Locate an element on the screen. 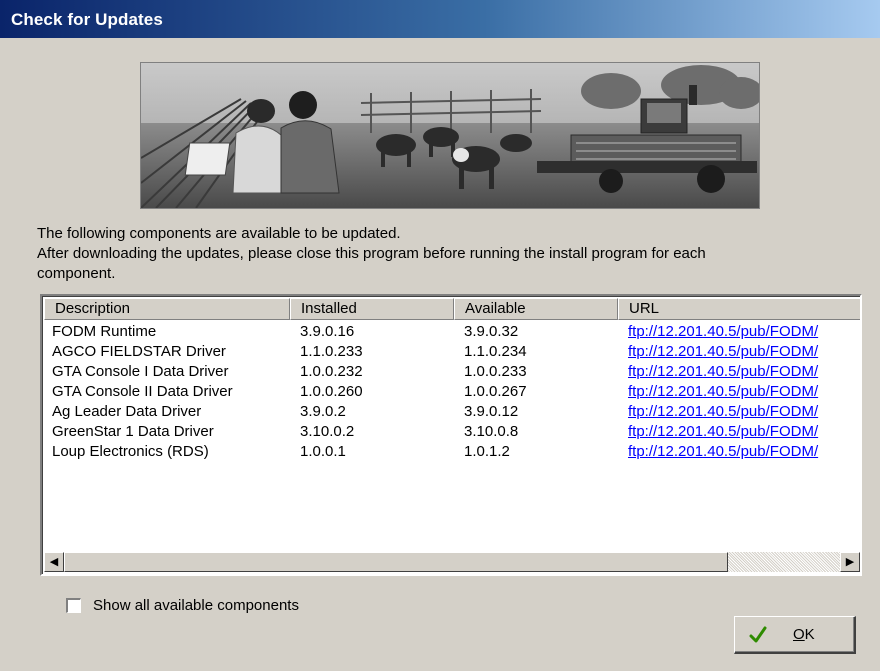  list-header: Description Installed Available URL is located at coordinates (452, 309).